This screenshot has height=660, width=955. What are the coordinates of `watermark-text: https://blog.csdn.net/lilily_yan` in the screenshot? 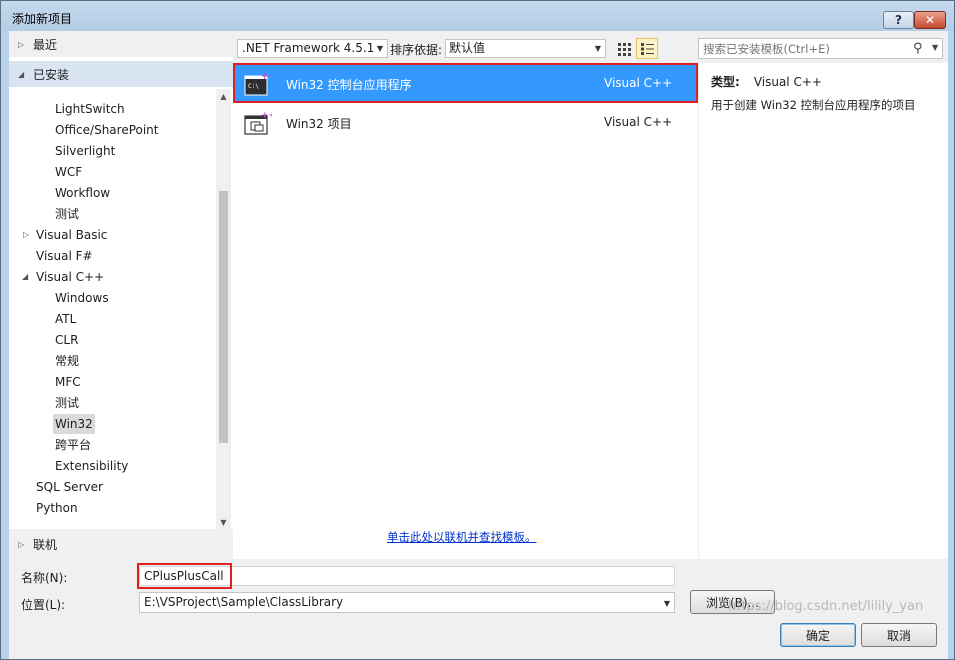 It's located at (826, 606).